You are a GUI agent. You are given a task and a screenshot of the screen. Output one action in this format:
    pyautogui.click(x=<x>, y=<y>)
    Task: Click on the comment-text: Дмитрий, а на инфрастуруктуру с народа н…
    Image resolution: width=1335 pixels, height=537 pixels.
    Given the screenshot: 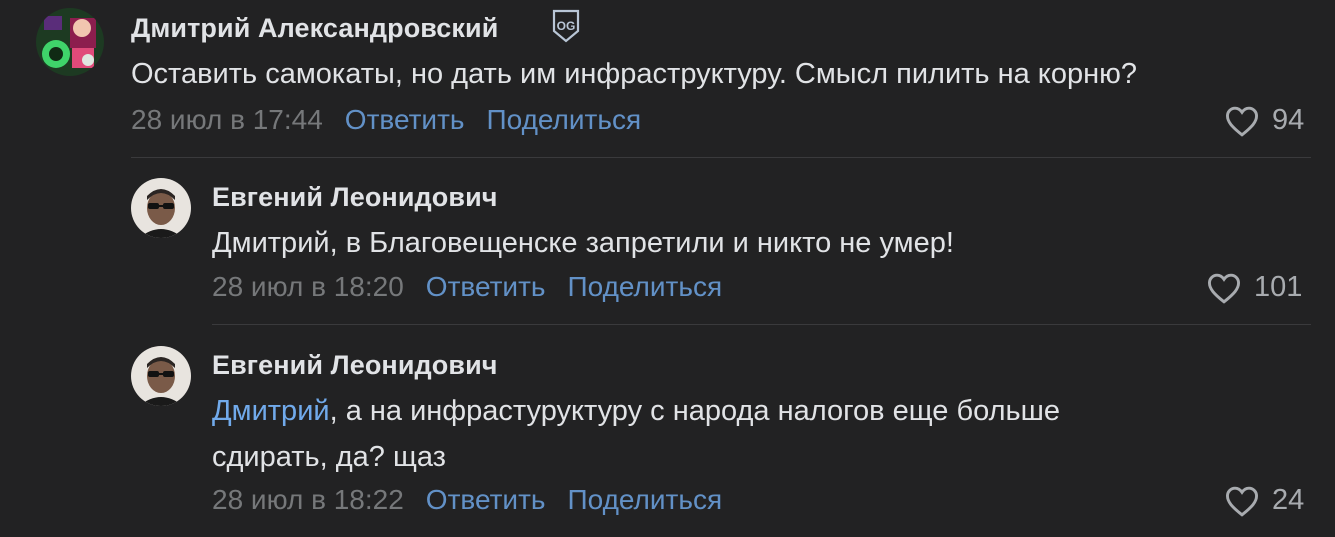 What is the action you would take?
    pyautogui.click(x=636, y=411)
    